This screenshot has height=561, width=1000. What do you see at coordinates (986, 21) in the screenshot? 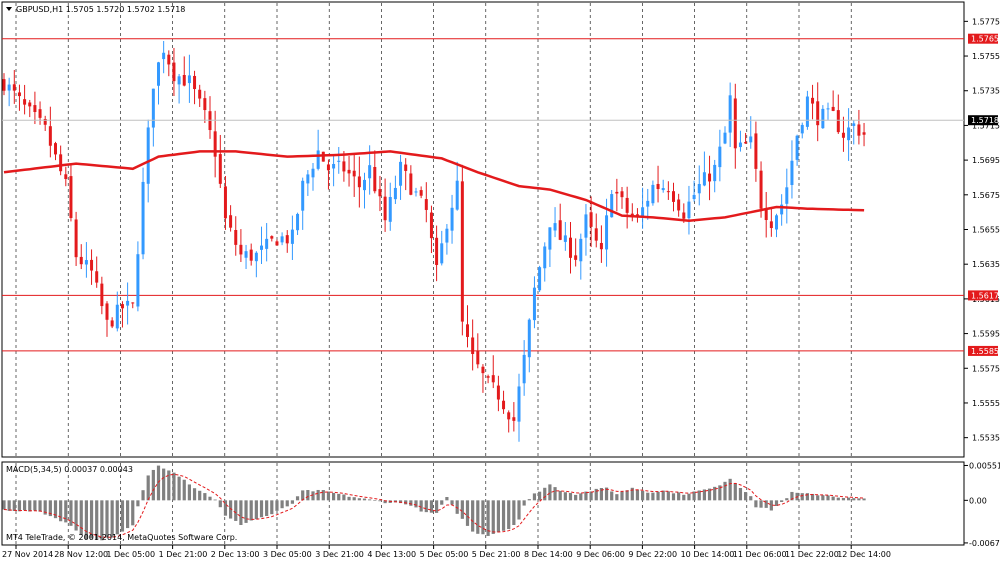
I see `price-tick-label: 1.5775` at bounding box center [986, 21].